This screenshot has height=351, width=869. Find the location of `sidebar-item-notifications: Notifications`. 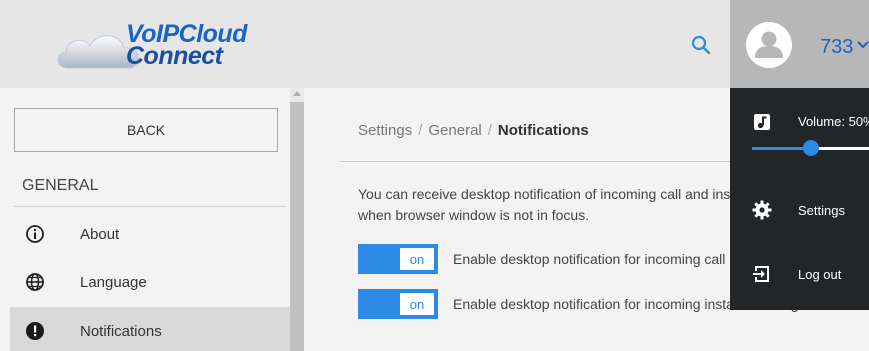

sidebar-item-notifications: Notifications is located at coordinates (150, 329).